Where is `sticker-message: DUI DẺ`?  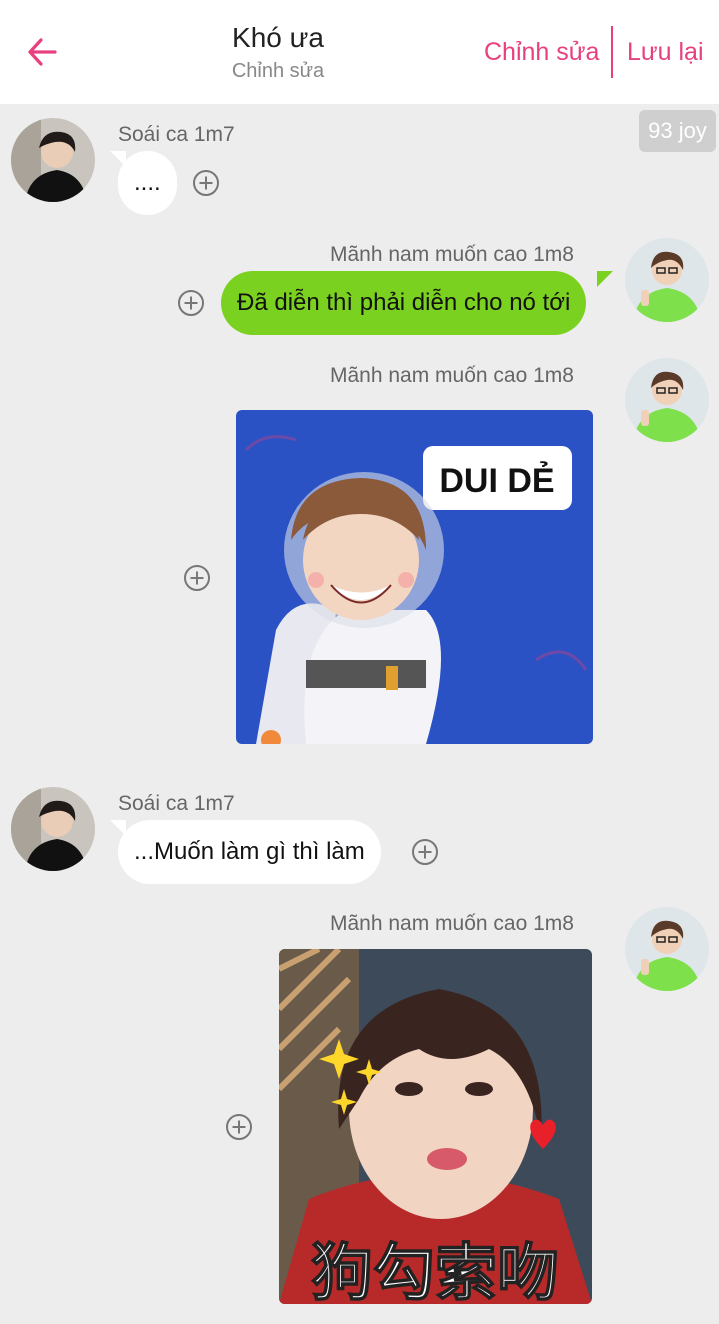
sticker-message: DUI DẺ is located at coordinates (414, 577).